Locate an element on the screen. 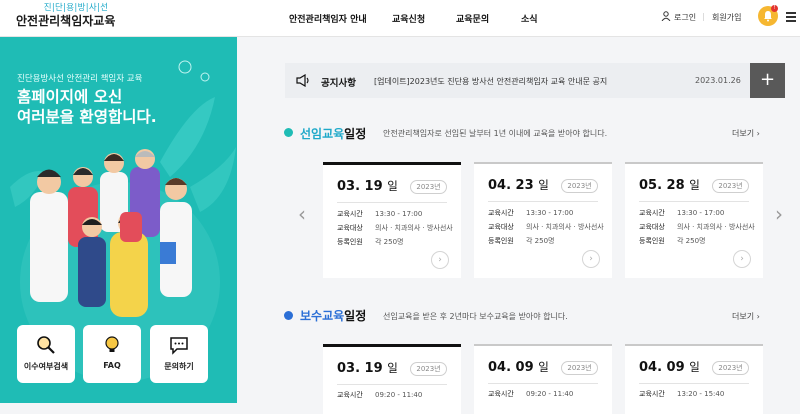  quick-link-faq: FAQ is located at coordinates (112, 354).